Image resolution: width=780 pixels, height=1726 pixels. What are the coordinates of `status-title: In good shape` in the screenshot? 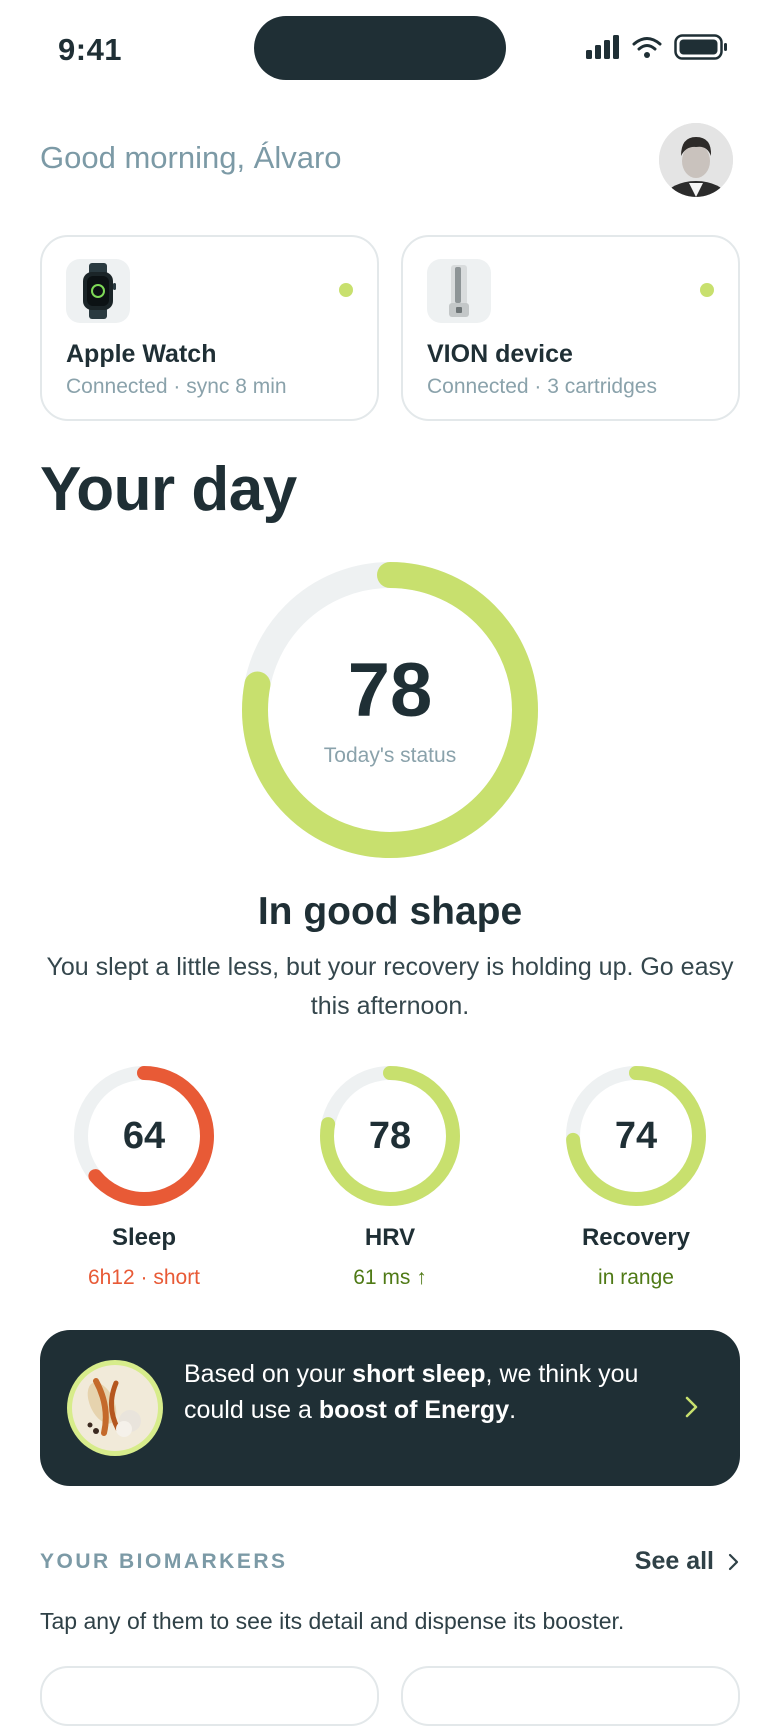 It's located at (390, 911).